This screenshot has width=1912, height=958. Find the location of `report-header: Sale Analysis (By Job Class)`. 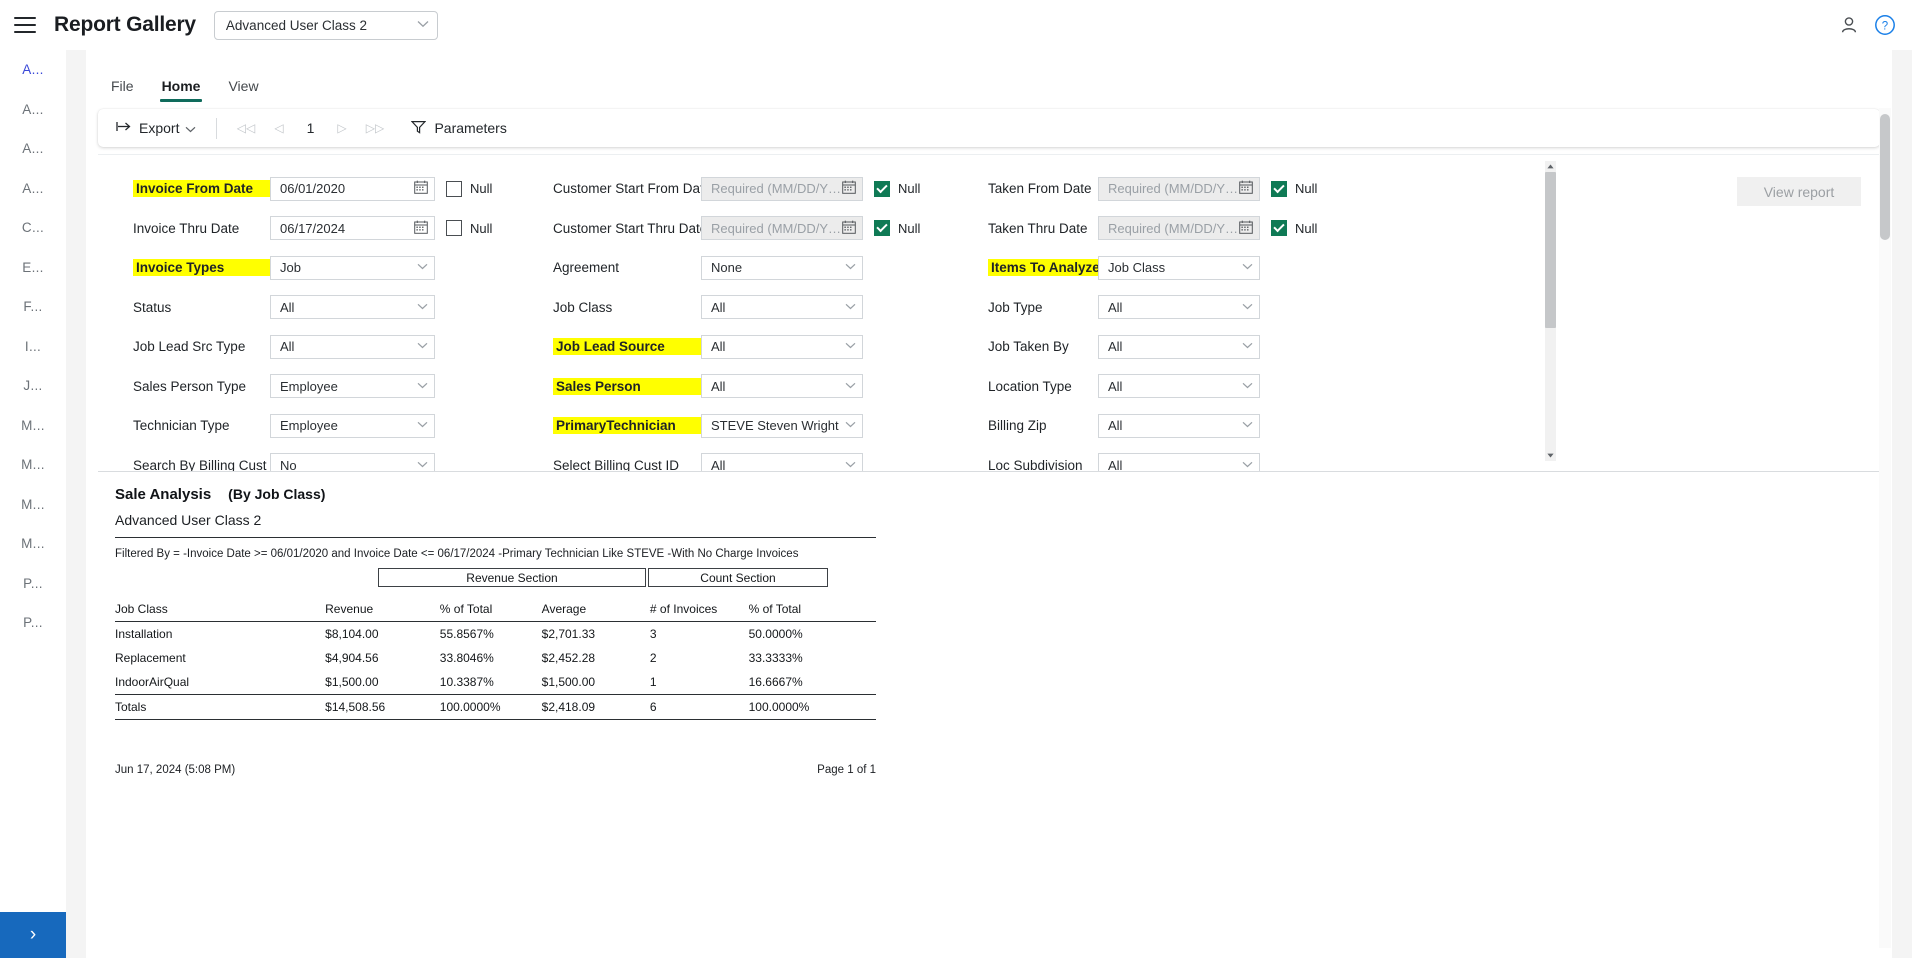

report-header: Sale Analysis (By Job Class) is located at coordinates (506, 494).